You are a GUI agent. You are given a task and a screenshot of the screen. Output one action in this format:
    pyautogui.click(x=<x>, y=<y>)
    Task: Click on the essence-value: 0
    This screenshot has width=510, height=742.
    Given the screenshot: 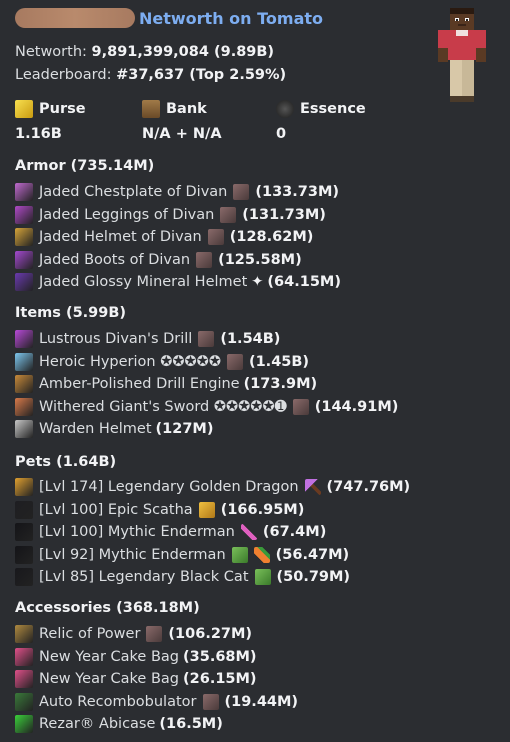 What is the action you would take?
    pyautogui.click(x=281, y=134)
    